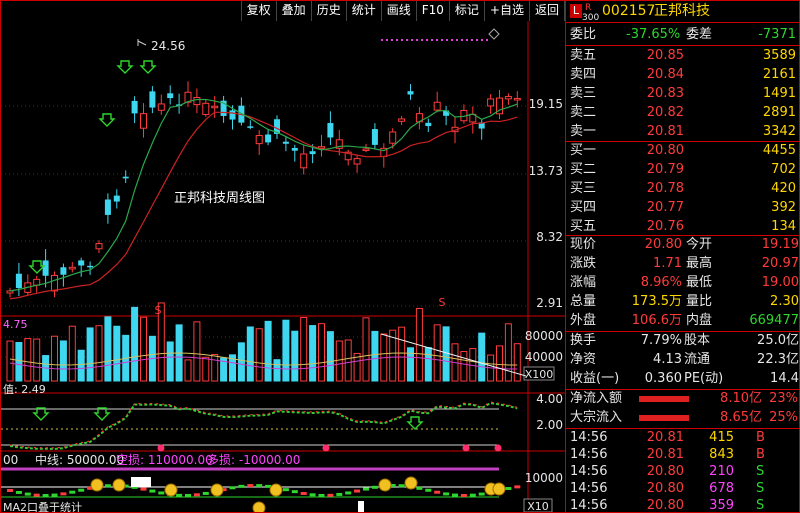 Image resolution: width=800 pixels, height=513 pixels. Describe the element at coordinates (37, 267) in the screenshot. I see `buy-arrow-icon` at that location.